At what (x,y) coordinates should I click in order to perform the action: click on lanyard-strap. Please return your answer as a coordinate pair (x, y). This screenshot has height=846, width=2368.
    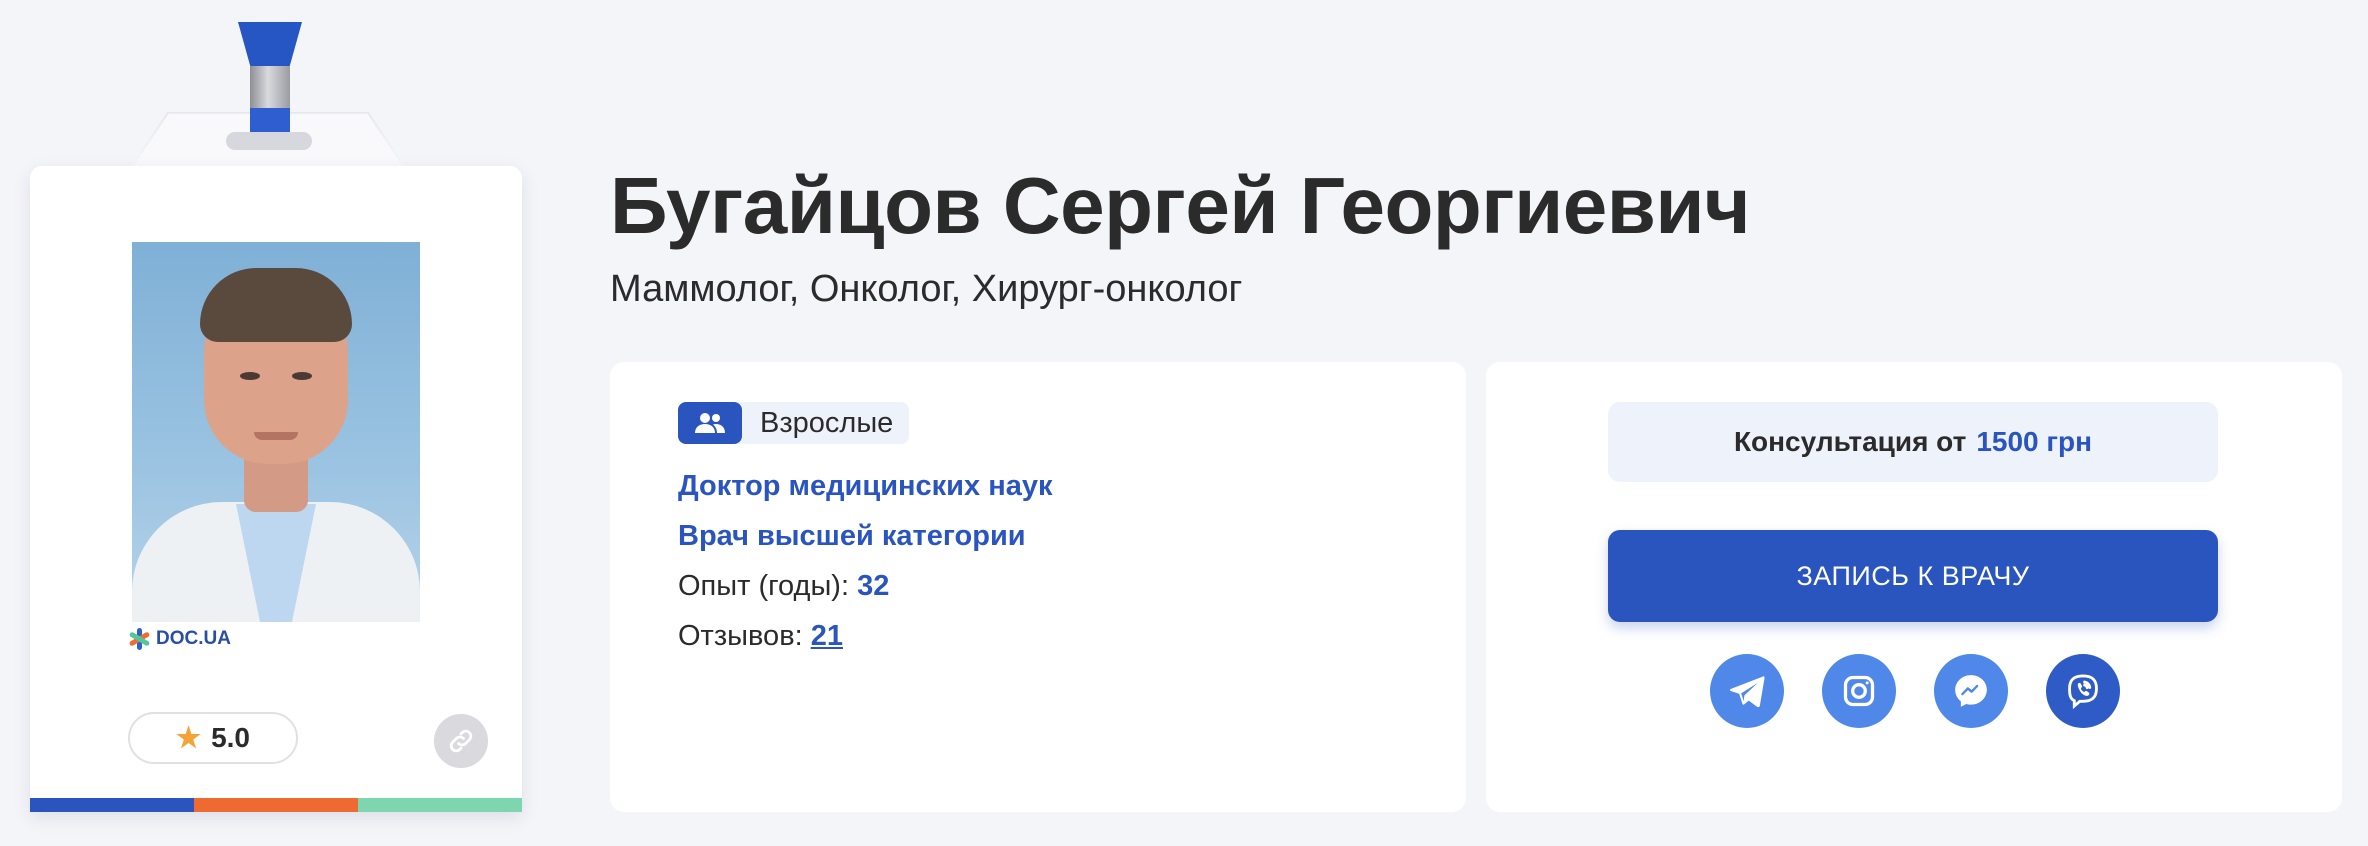
    Looking at the image, I should click on (270, 45).